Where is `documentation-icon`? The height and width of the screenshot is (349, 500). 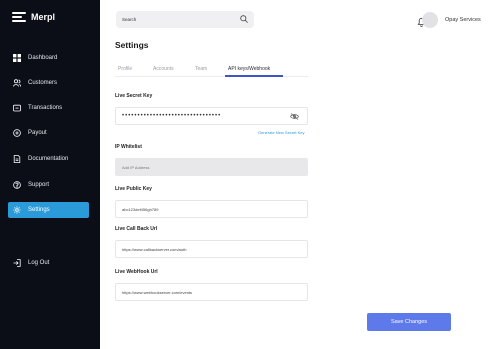
documentation-icon is located at coordinates (17, 159).